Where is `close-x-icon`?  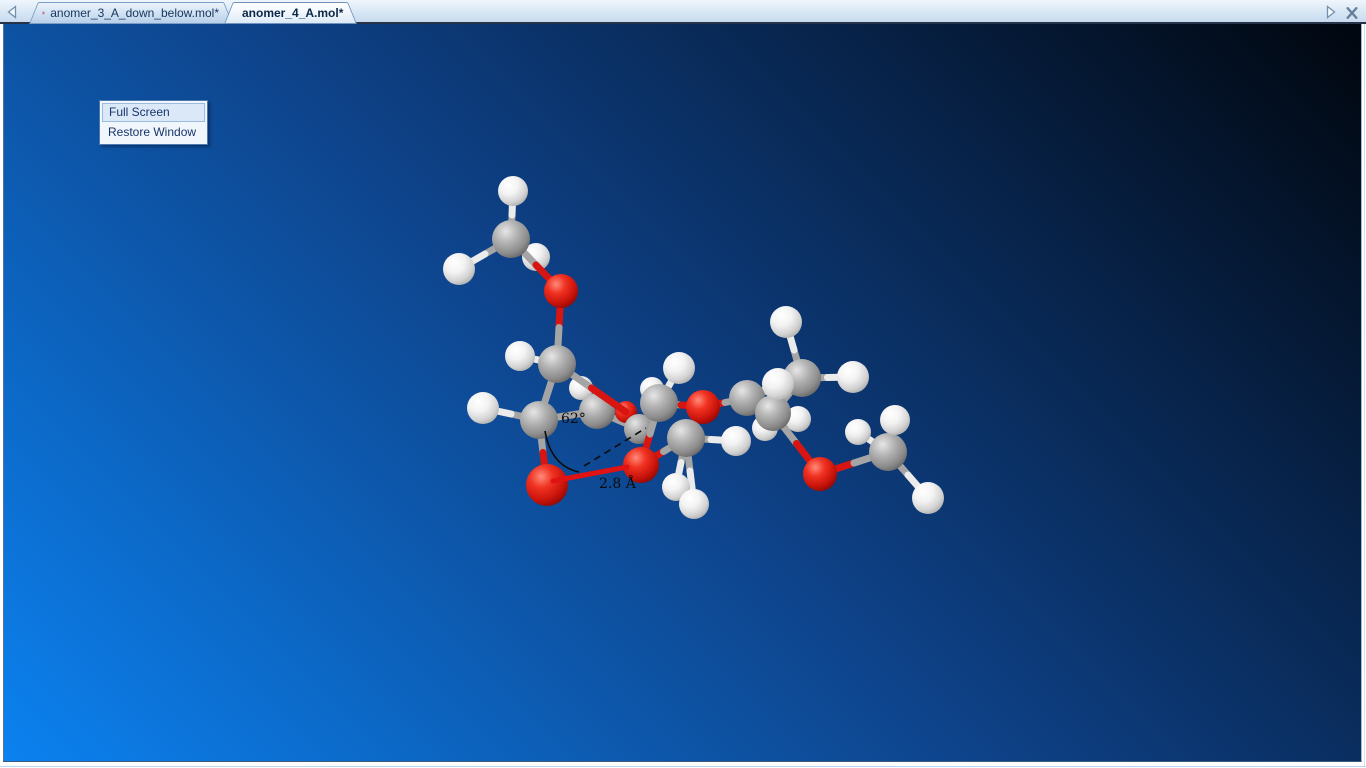
close-x-icon is located at coordinates (1351, 12).